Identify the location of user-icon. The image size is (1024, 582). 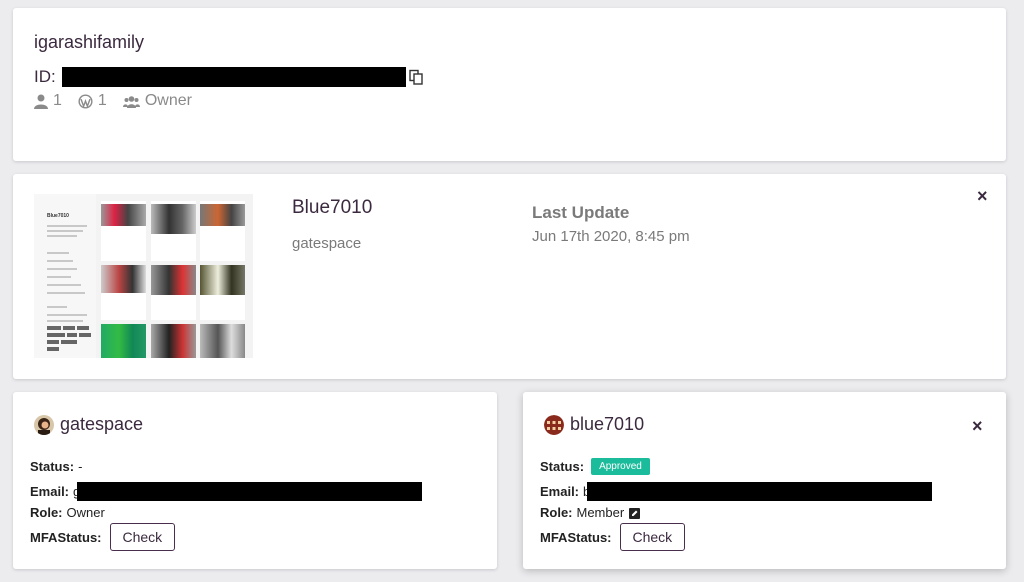
(41, 101).